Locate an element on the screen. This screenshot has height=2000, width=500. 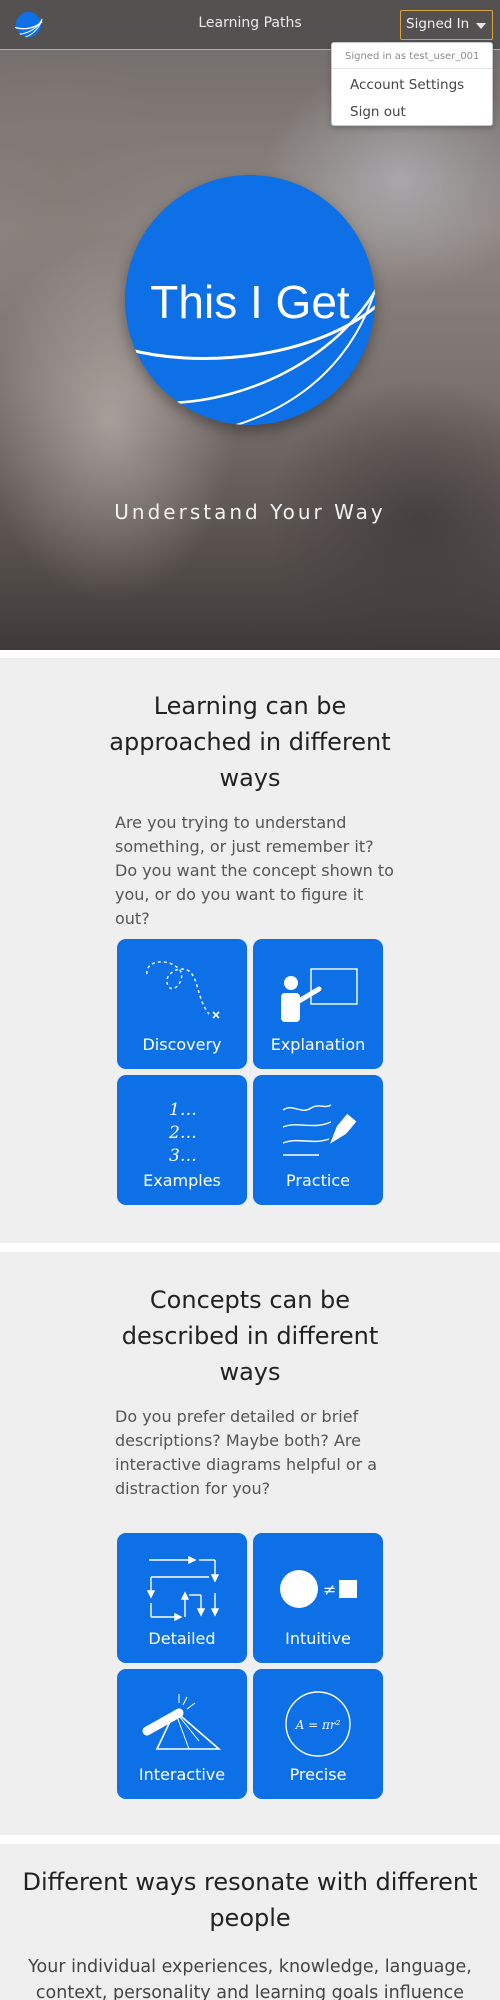
card-label: Interactive is located at coordinates (182, 1774).